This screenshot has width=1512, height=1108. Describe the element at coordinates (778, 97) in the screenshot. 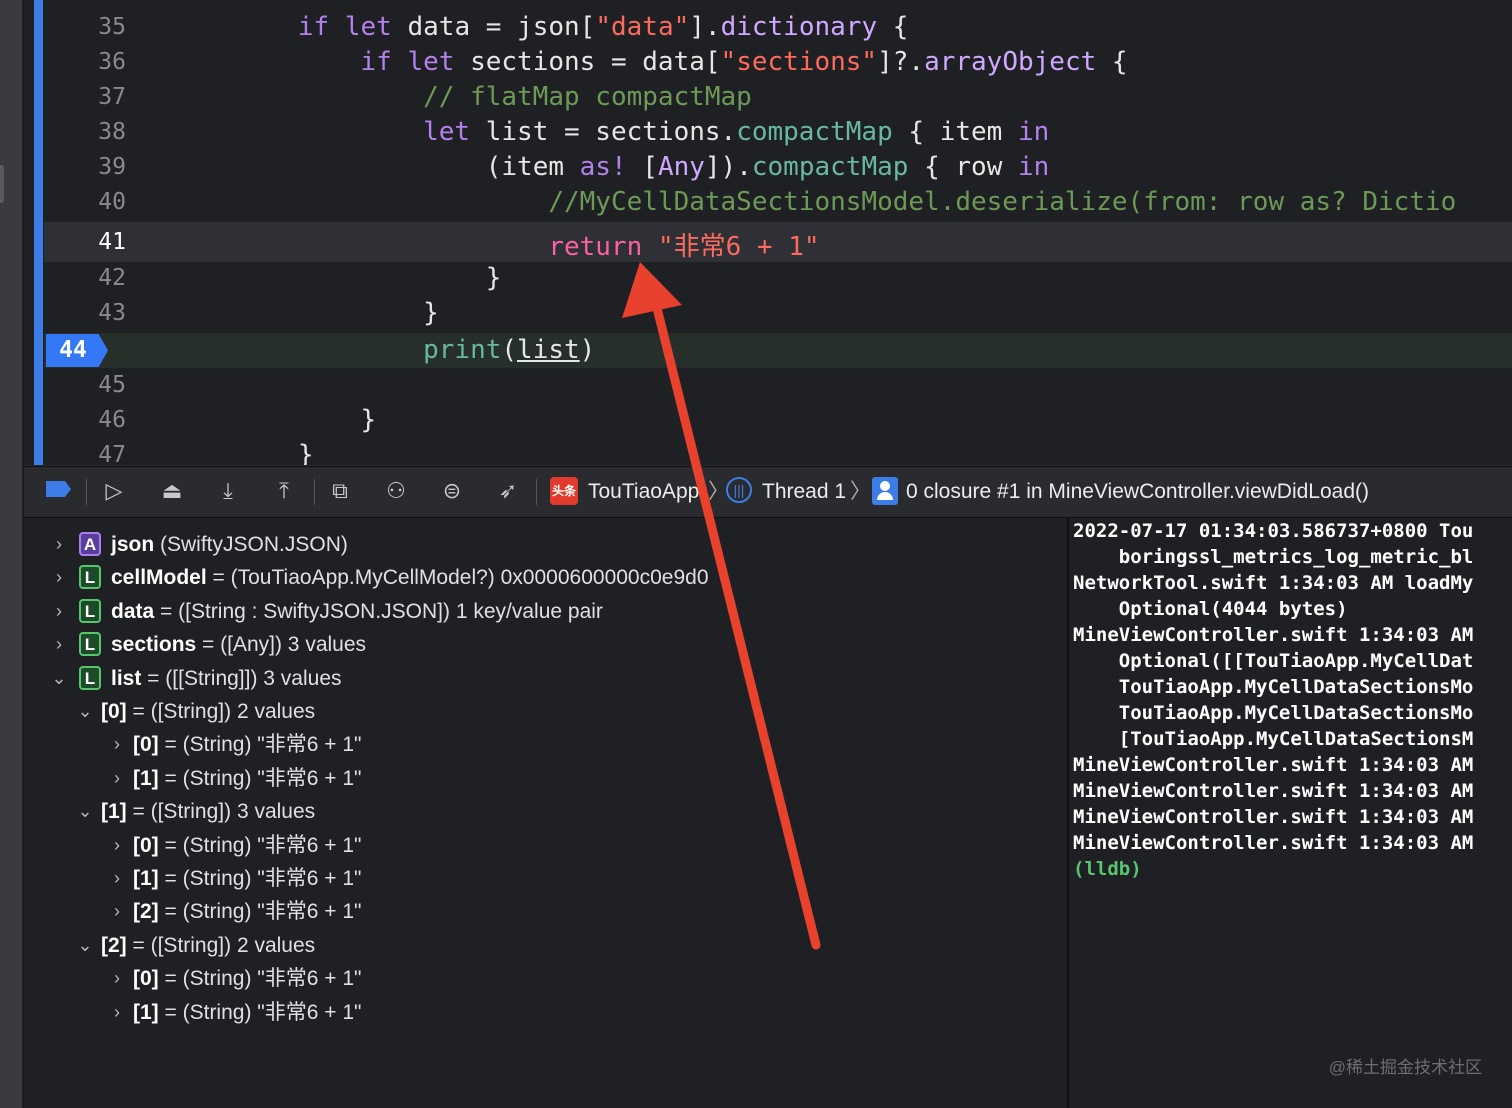

I see `code-line: 37 // flatMap compactMap` at that location.